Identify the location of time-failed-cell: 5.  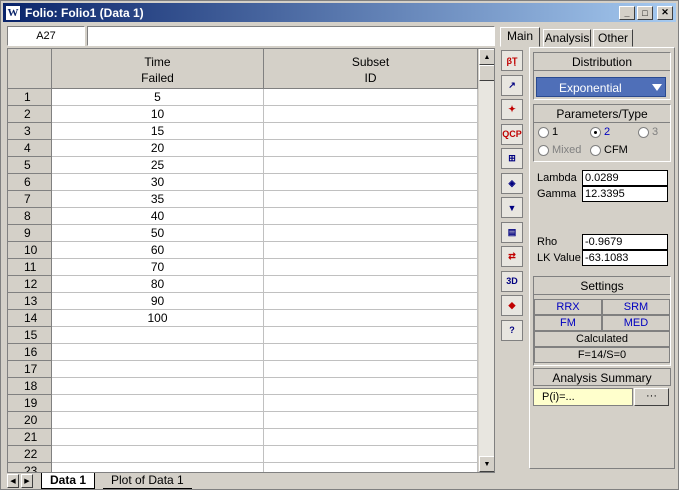
(158, 97).